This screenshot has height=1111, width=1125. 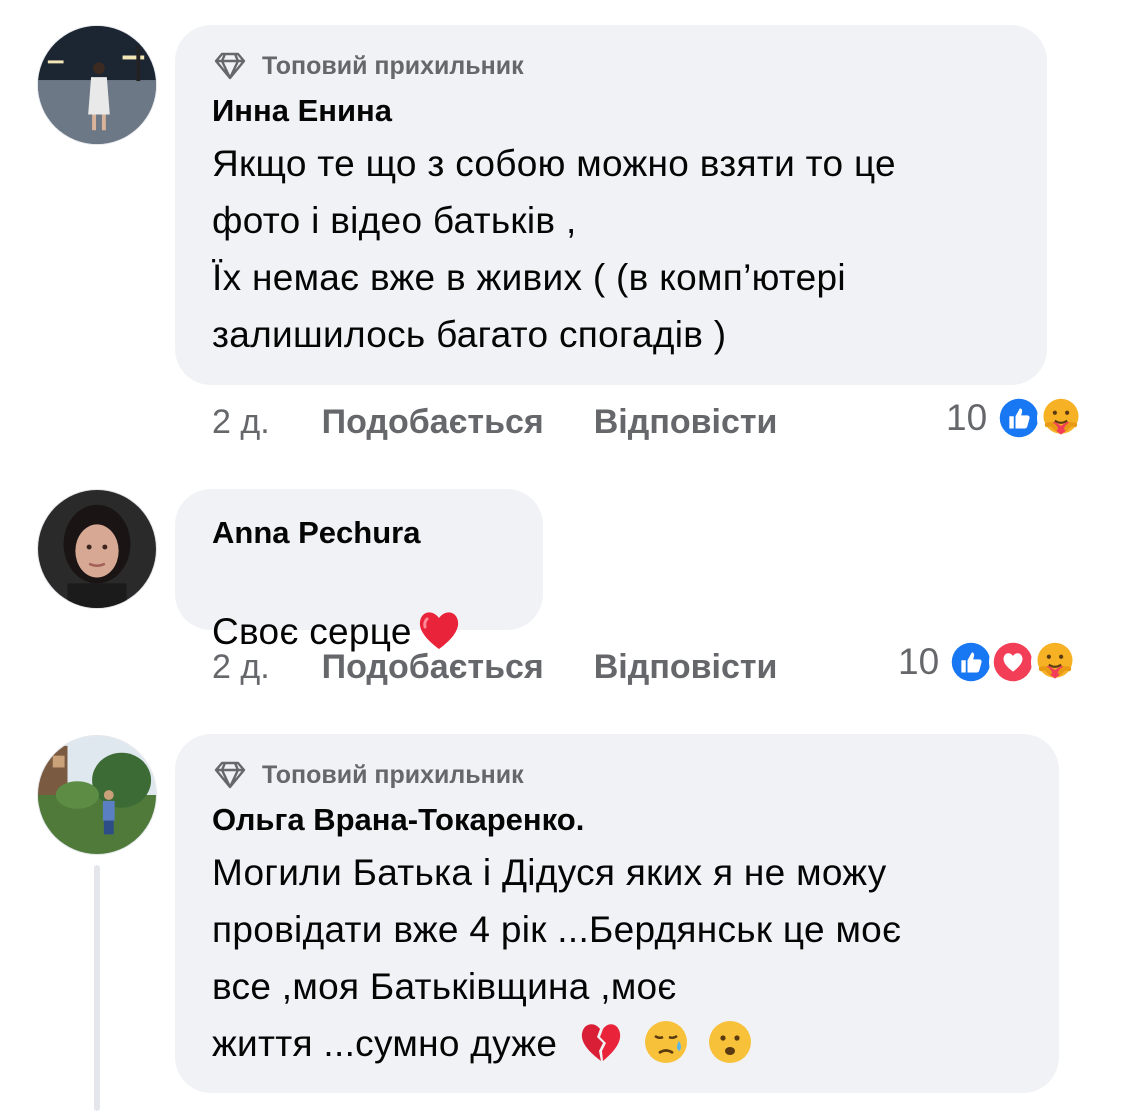 What do you see at coordinates (97, 988) in the screenshot?
I see `reply-thread-line` at bounding box center [97, 988].